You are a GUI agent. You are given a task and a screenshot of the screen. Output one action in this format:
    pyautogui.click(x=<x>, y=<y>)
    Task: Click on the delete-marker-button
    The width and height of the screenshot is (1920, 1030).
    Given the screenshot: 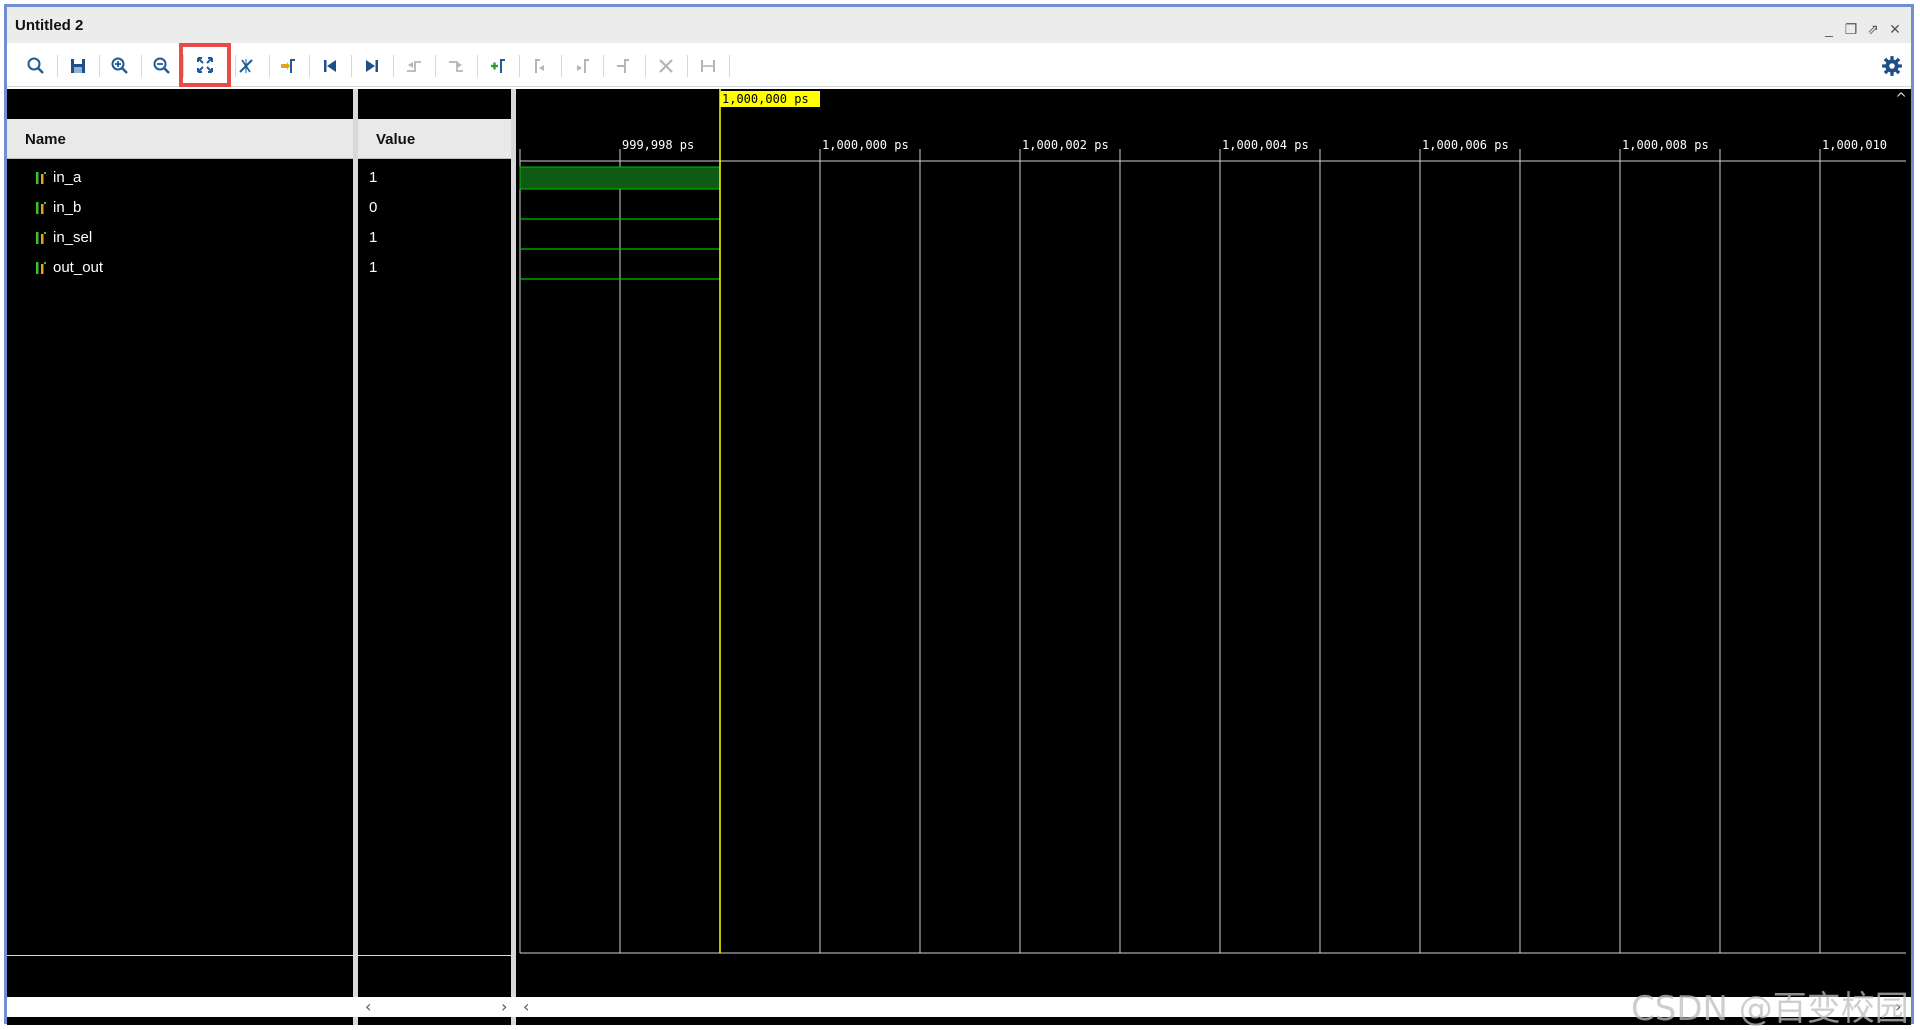 What is the action you would take?
    pyautogui.click(x=666, y=66)
    